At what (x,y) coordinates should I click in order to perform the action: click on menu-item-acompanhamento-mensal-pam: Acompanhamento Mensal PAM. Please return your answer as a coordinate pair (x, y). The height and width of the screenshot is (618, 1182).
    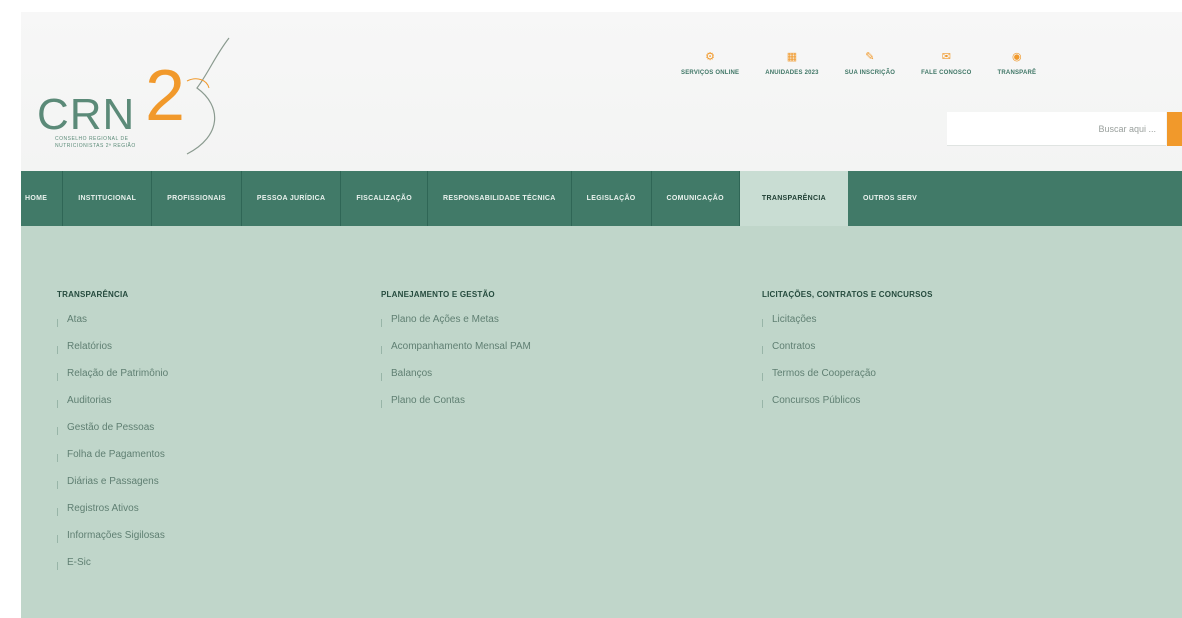
    Looking at the image, I should click on (456, 354).